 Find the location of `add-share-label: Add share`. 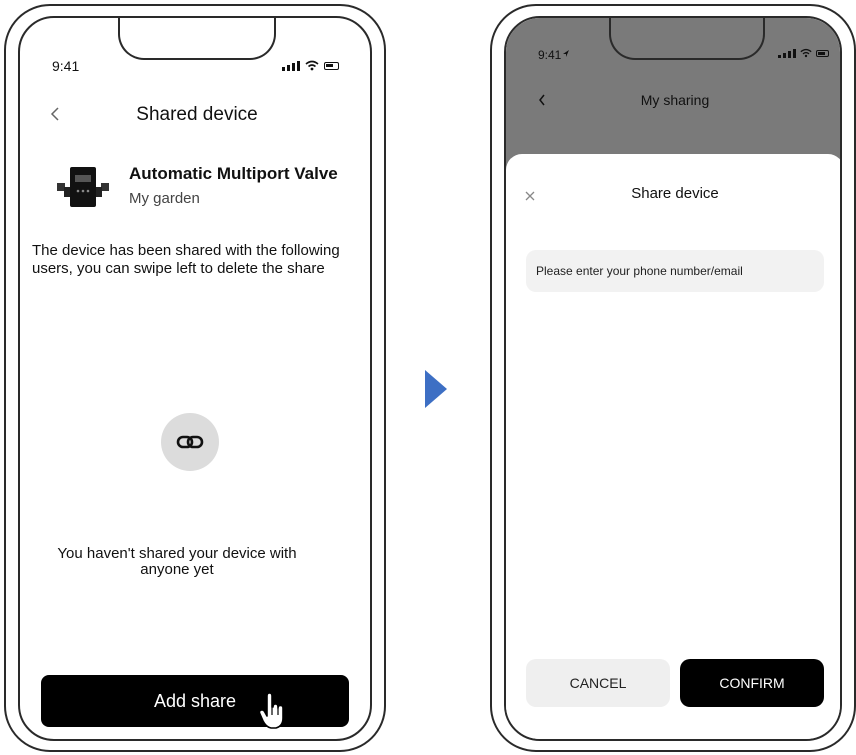

add-share-label: Add share is located at coordinates (195, 700).